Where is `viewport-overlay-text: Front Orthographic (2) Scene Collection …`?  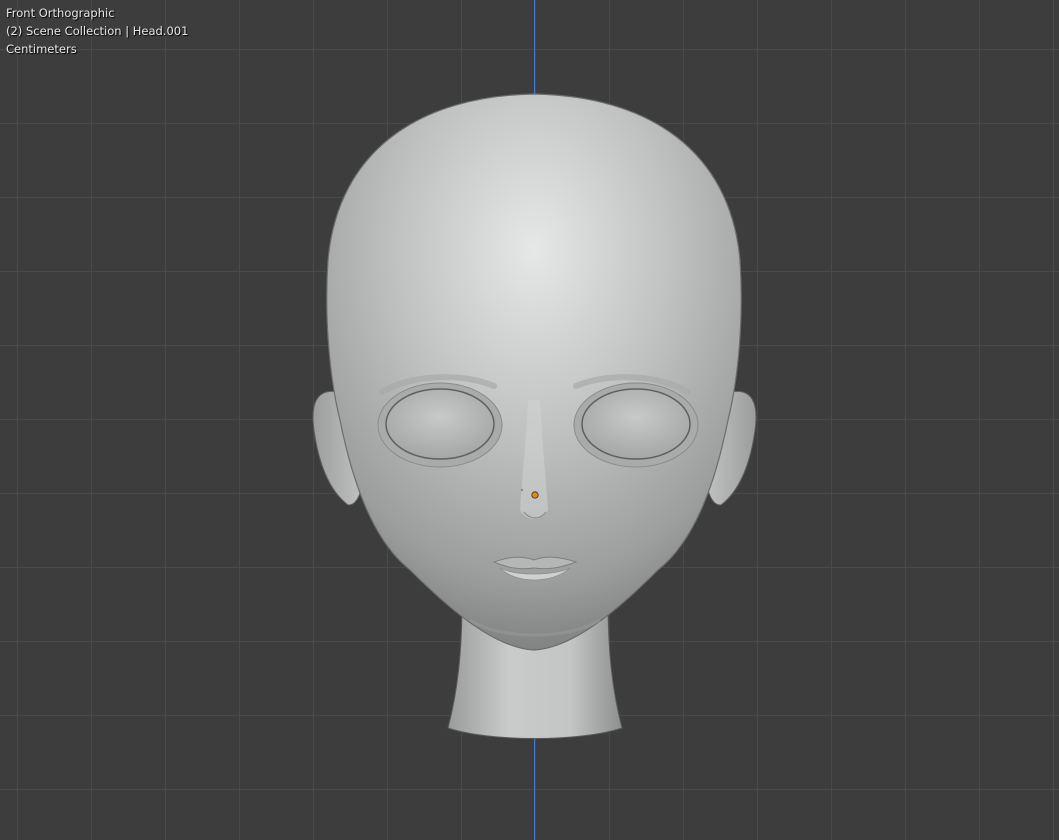 viewport-overlay-text: Front Orthographic (2) Scene Collection … is located at coordinates (97, 31).